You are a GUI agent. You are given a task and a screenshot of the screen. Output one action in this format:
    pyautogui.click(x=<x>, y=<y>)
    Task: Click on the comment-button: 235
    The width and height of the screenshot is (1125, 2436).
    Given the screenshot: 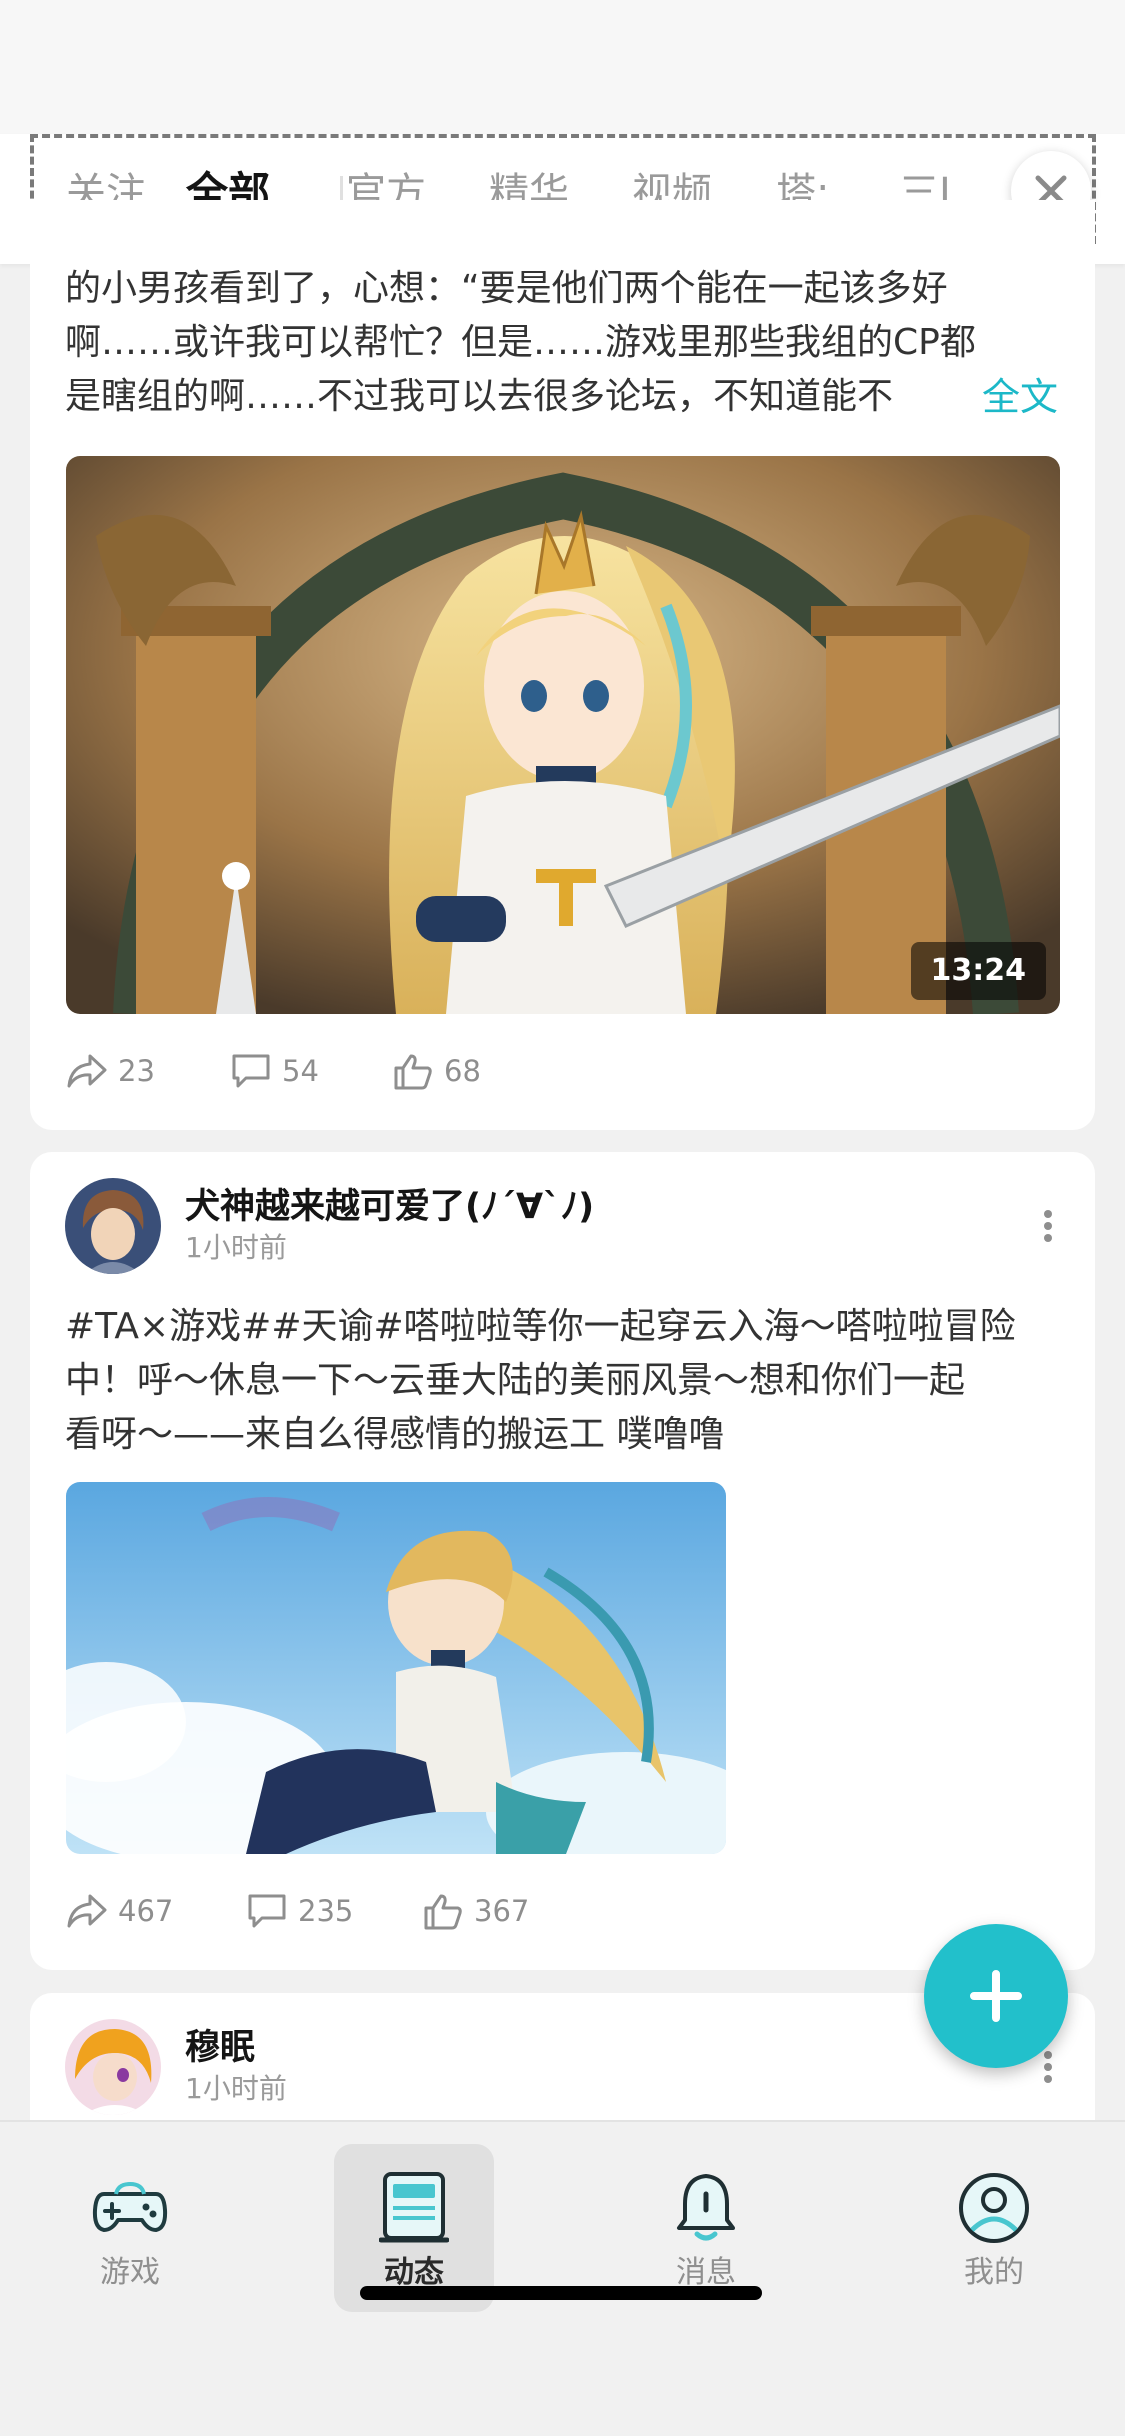 What is the action you would take?
    pyautogui.click(x=299, y=1911)
    